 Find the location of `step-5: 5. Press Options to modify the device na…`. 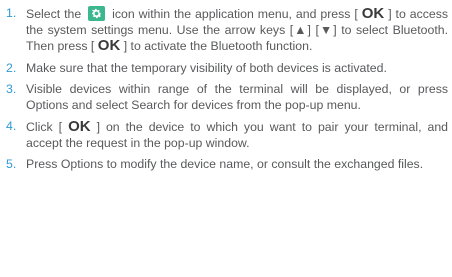

step-5: 5. Press Options to modify the device na… is located at coordinates (227, 165).